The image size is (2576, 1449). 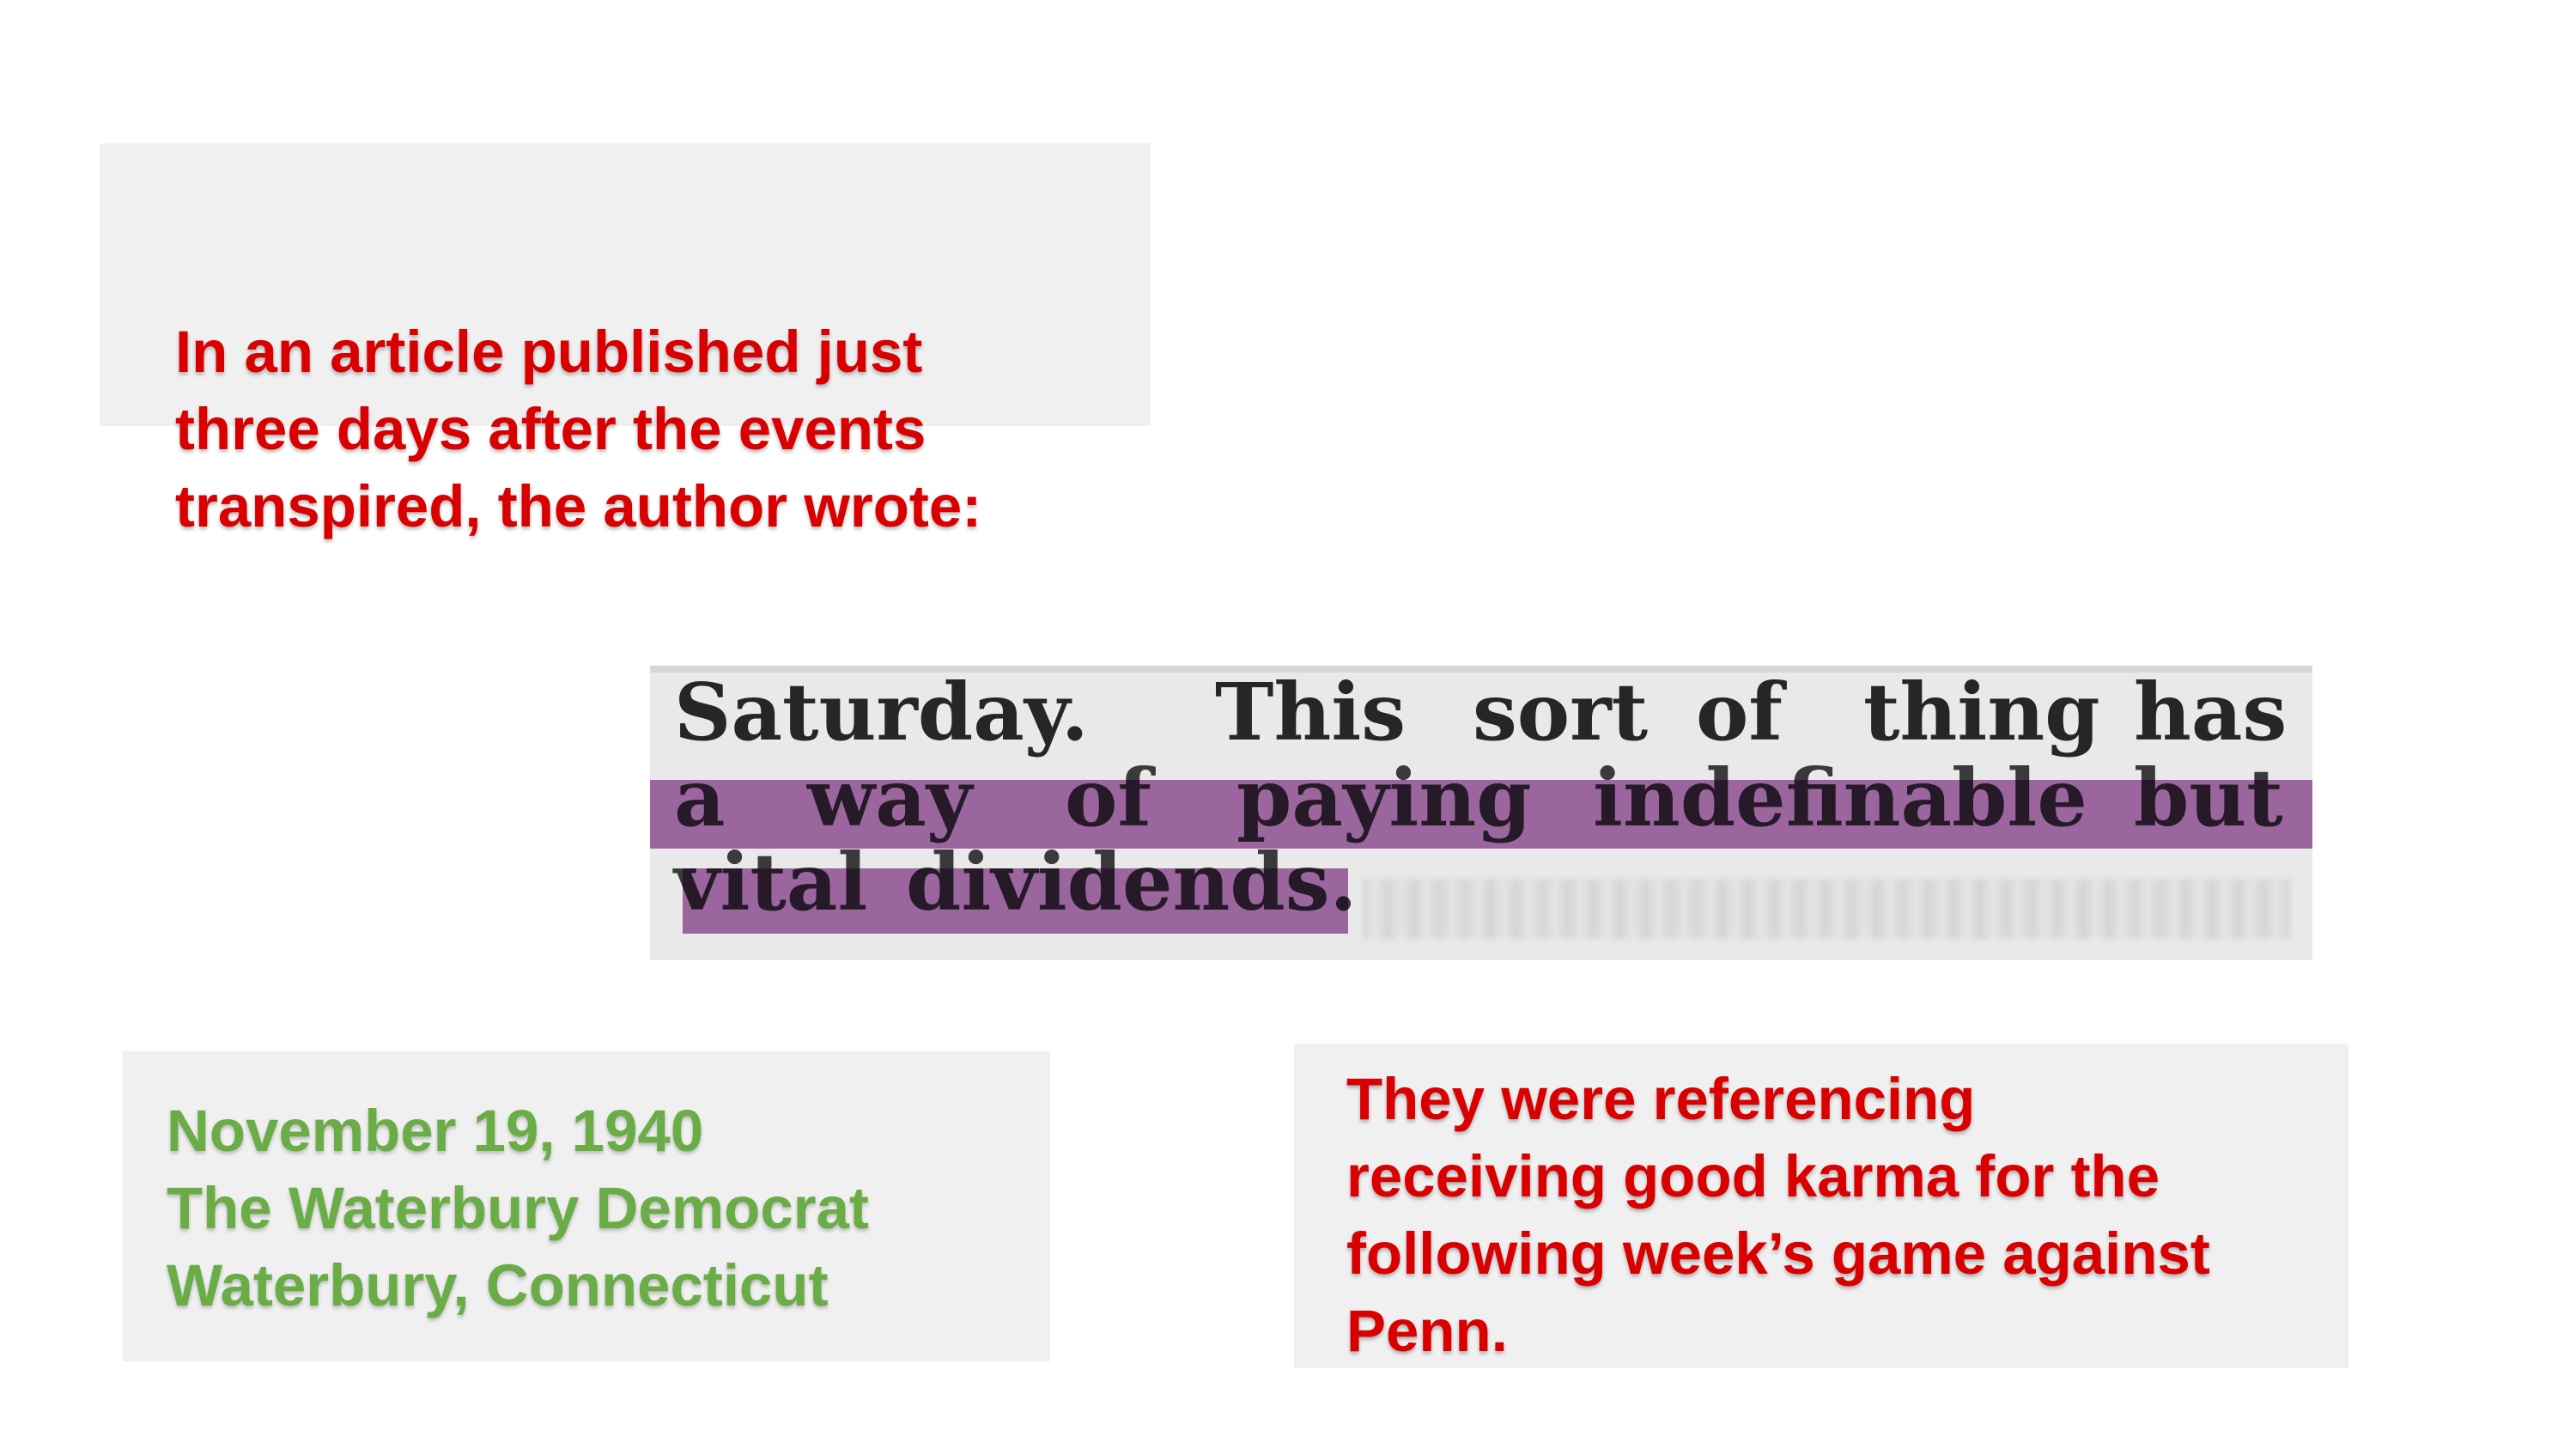 What do you see at coordinates (1753, 1176) in the screenshot?
I see `note-line: receiving good karma for the` at bounding box center [1753, 1176].